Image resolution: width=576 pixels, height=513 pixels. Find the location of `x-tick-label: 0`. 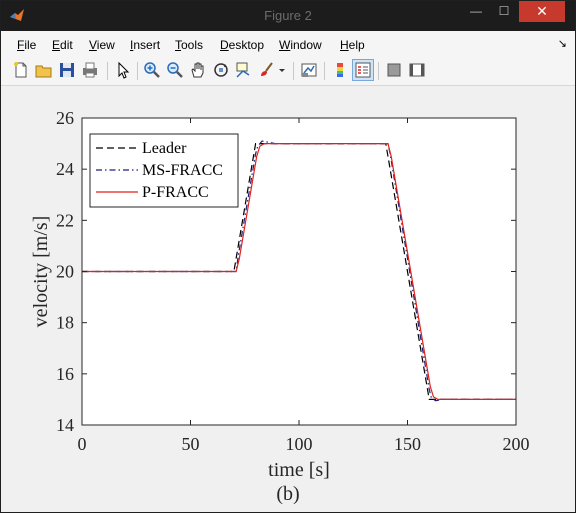

x-tick-label: 0 is located at coordinates (82, 444).